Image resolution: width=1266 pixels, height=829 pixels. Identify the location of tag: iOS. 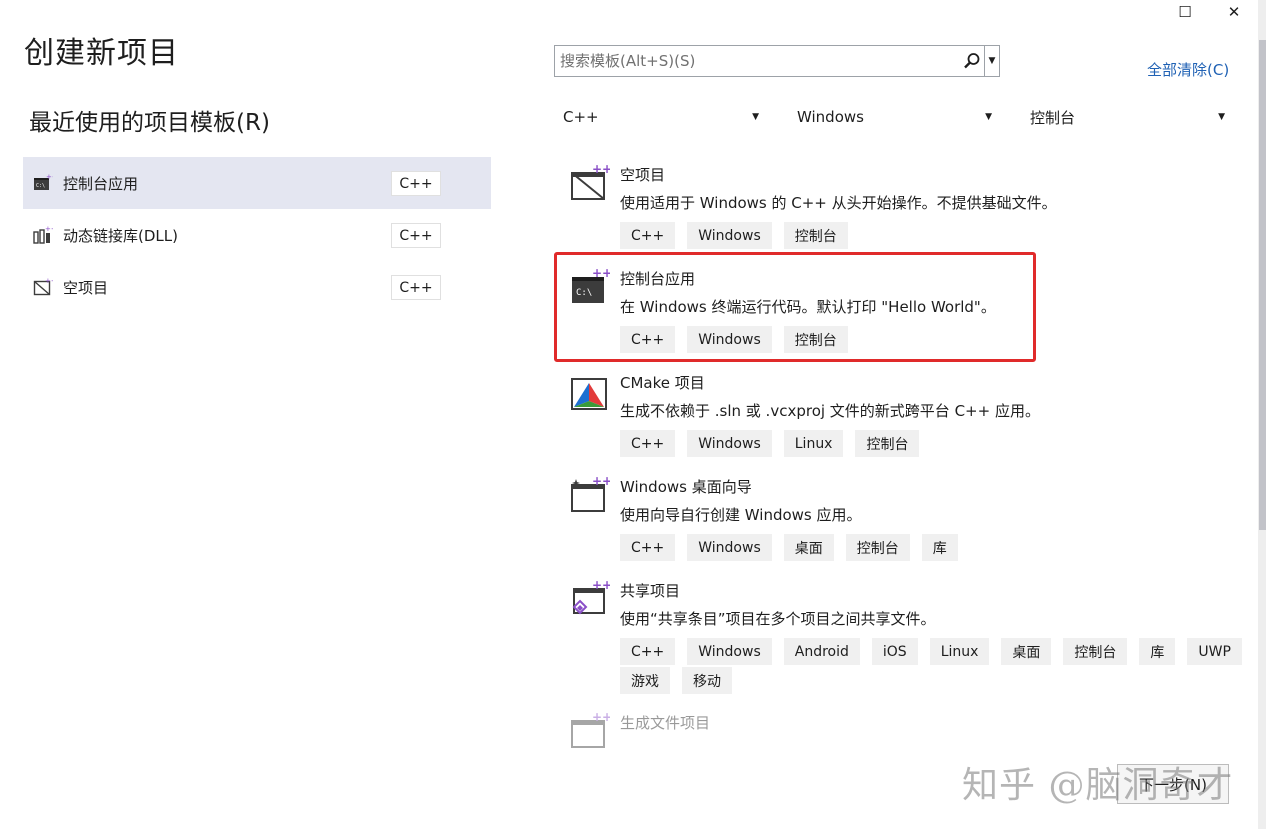
(894, 651).